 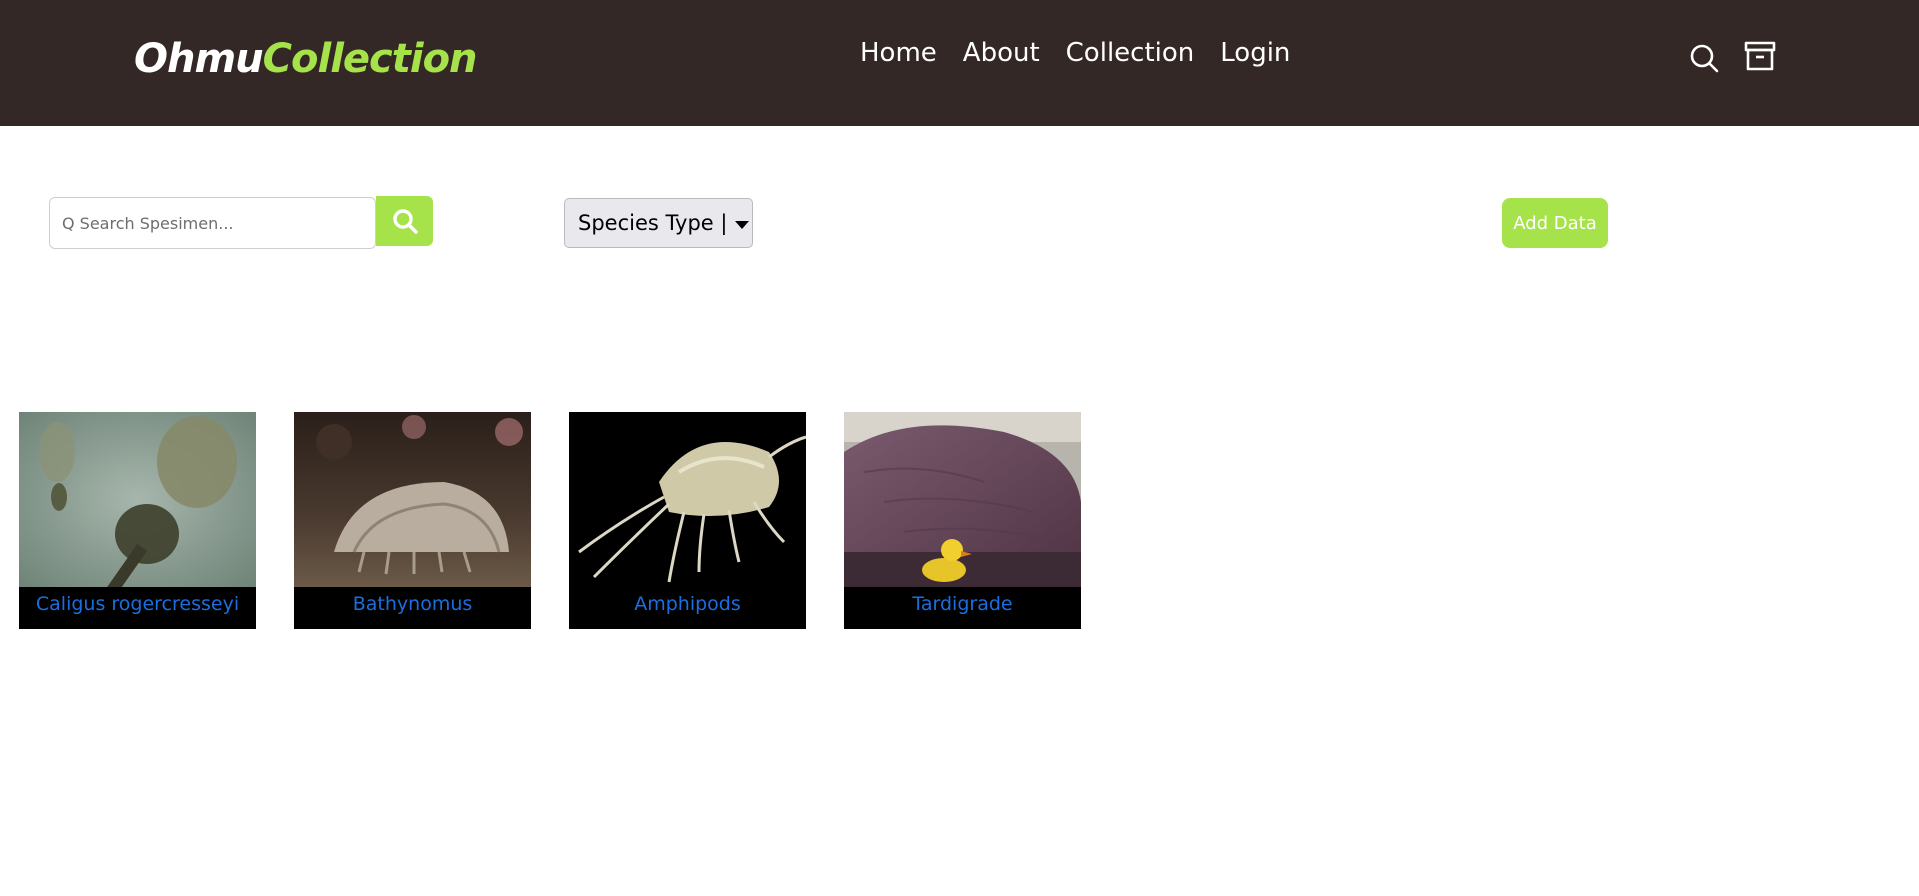 I want to click on specimen-card: Tardigrade, so click(x=962, y=520).